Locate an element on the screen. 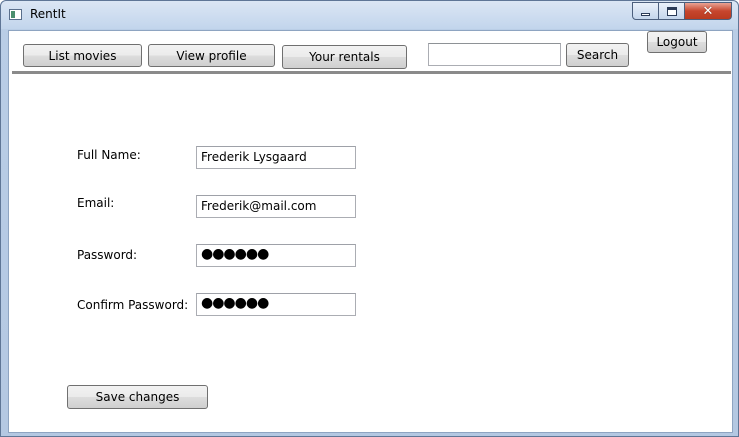  logout-button: Logout is located at coordinates (677, 42).